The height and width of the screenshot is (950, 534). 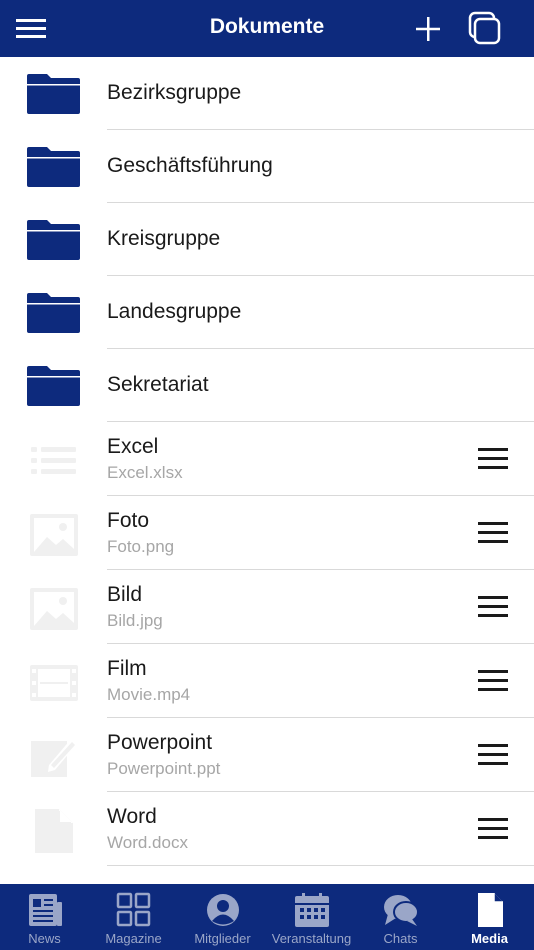 I want to click on tab-events: Veranstaltung, so click(x=311, y=917).